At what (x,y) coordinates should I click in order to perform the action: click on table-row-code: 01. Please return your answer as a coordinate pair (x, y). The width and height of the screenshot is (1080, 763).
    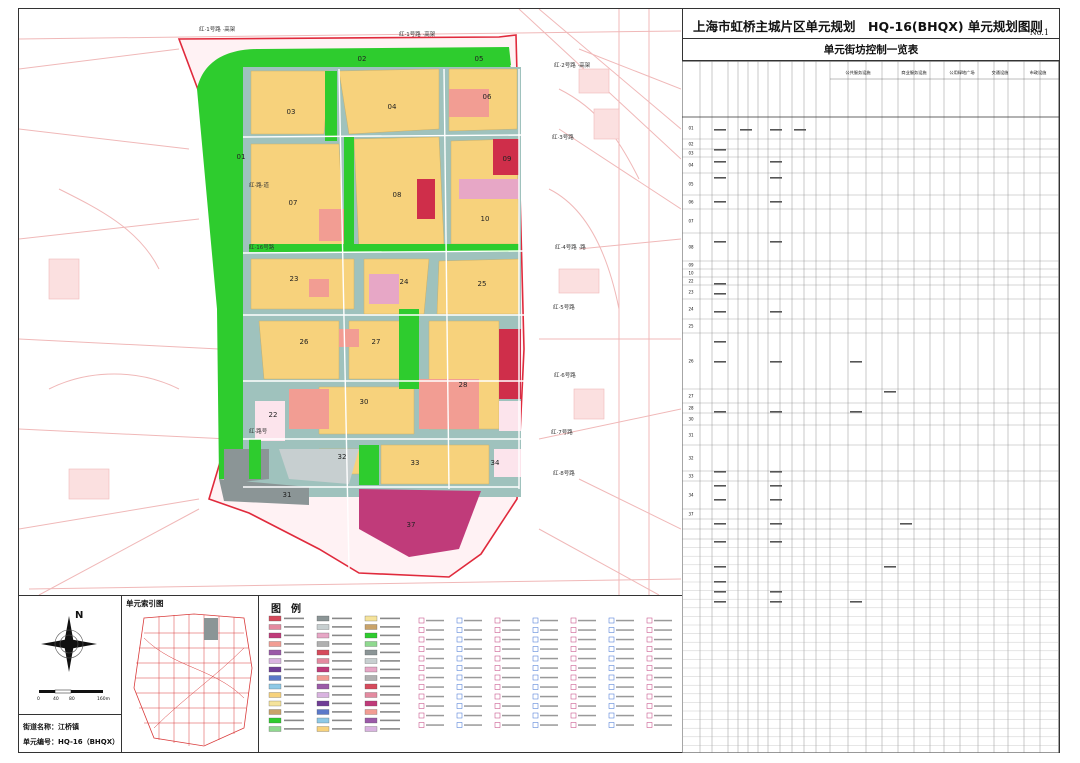
    Looking at the image, I should click on (691, 128).